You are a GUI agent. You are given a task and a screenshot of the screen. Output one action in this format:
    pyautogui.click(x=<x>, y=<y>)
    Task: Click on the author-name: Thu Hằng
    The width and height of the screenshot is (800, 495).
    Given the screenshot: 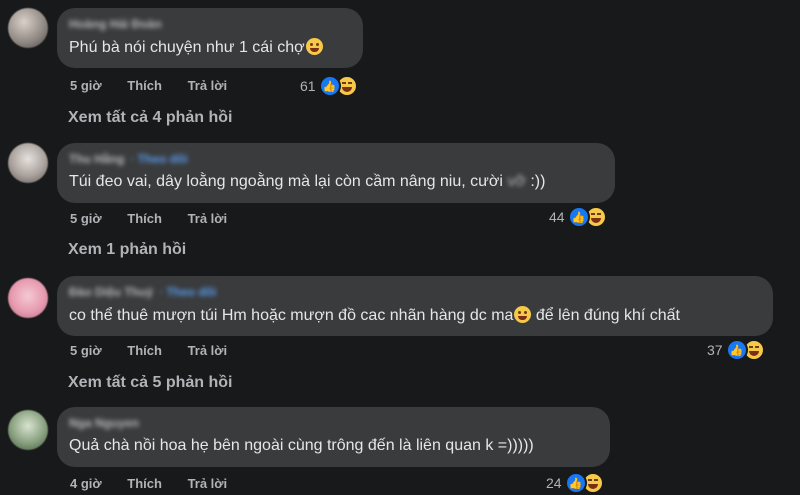 What is the action you would take?
    pyautogui.click(x=96, y=159)
    